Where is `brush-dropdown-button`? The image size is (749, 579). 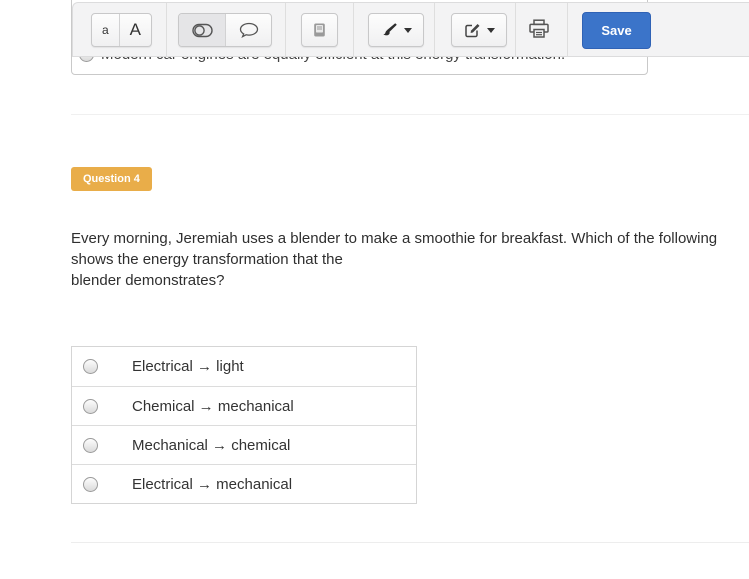
brush-dropdown-button is located at coordinates (396, 30).